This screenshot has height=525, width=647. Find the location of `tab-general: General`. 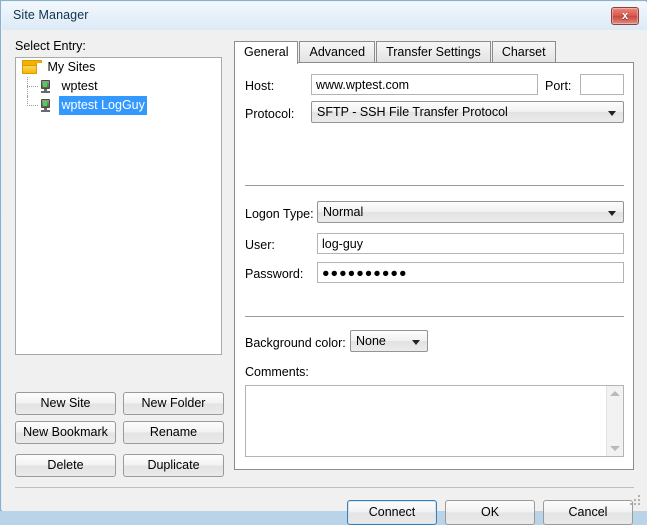

tab-general: General is located at coordinates (266, 52).